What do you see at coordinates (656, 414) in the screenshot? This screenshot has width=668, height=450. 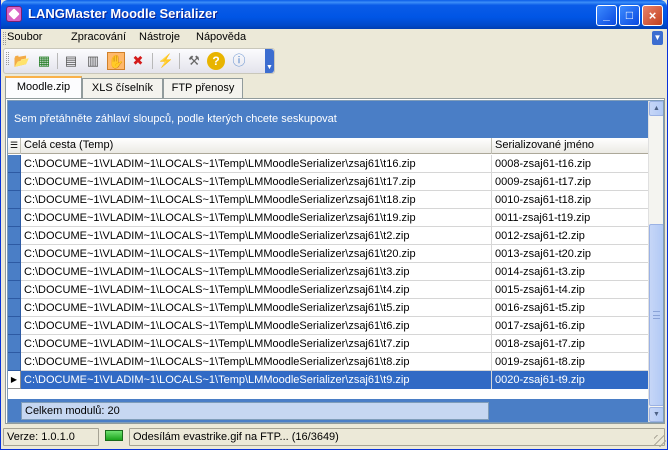 I see `scroll-down-icon: ▼` at bounding box center [656, 414].